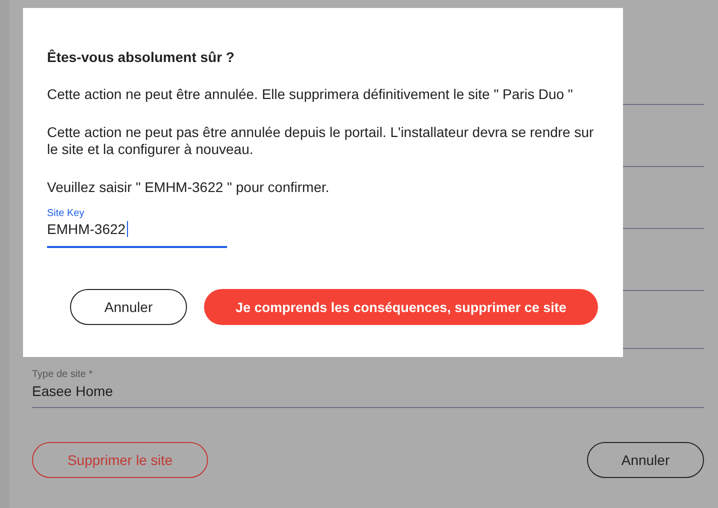 The width and height of the screenshot is (718, 508). I want to click on dialog-title: Êtes-vous absolument sûr ?, so click(141, 57).